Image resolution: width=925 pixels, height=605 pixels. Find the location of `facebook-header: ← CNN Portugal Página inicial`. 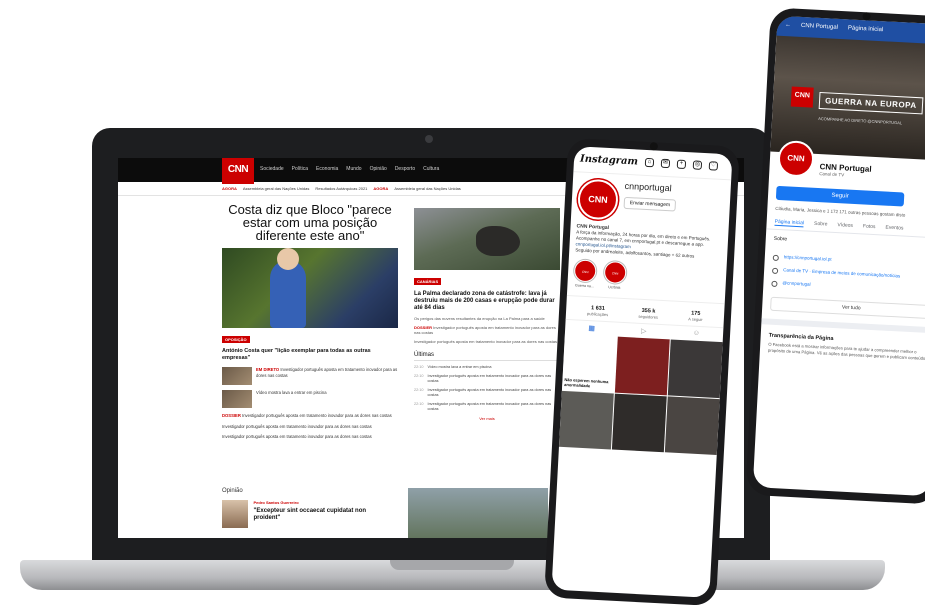

facebook-header: ← CNN Portugal Página inicial is located at coordinates (850, 30).